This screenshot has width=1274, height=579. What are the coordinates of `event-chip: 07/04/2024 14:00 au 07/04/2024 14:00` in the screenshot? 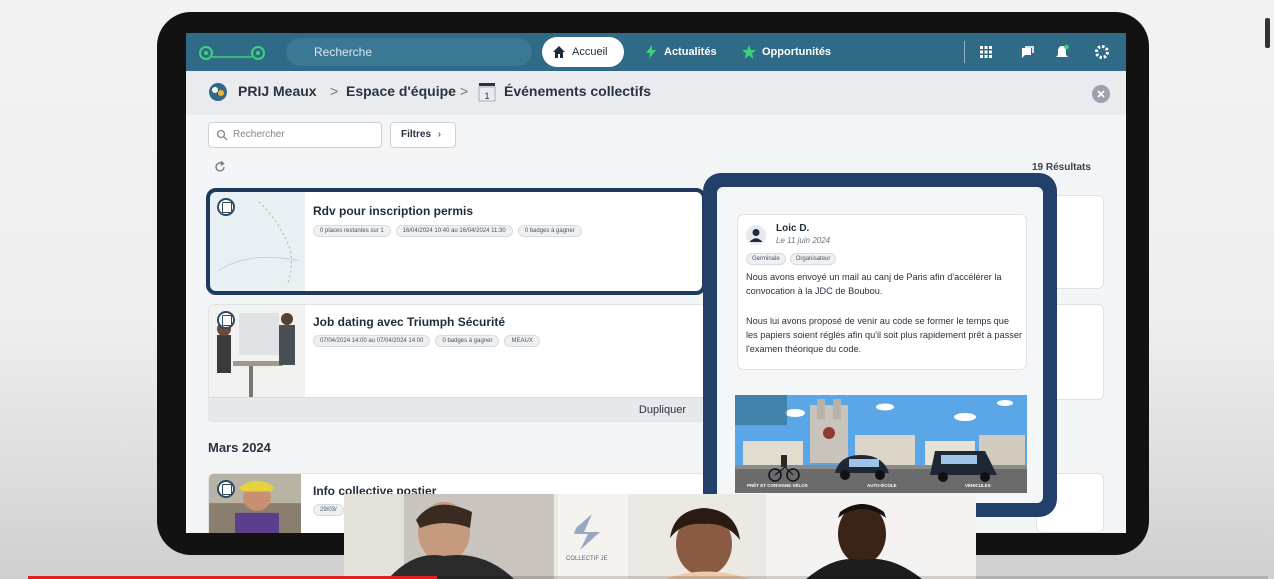 It's located at (372, 341).